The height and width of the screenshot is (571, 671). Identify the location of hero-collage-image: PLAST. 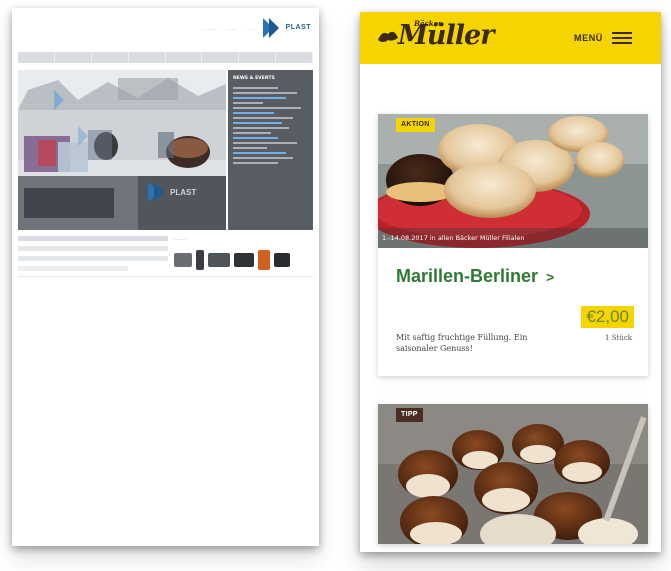
(122, 150).